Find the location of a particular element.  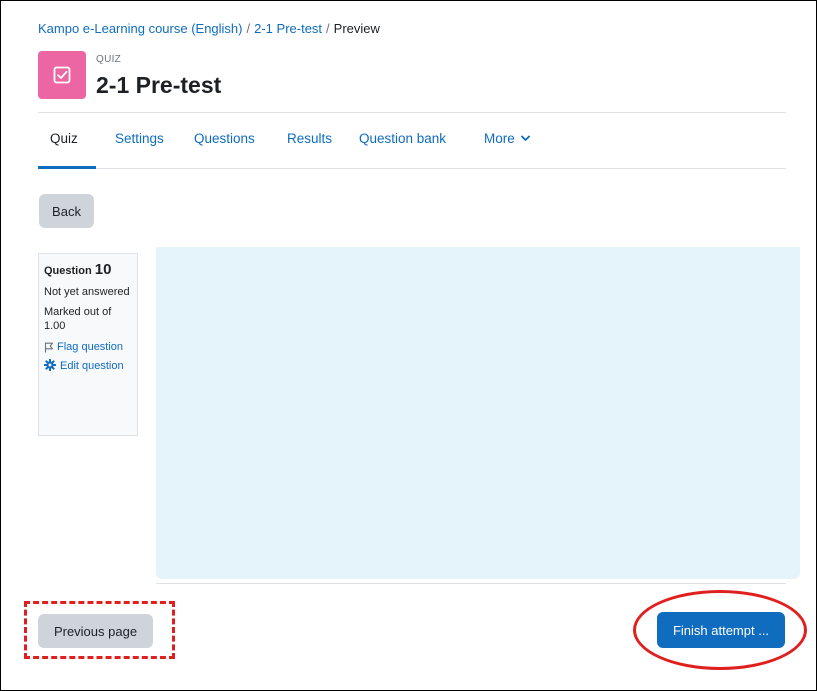

tab-questions: Questions is located at coordinates (224, 138).